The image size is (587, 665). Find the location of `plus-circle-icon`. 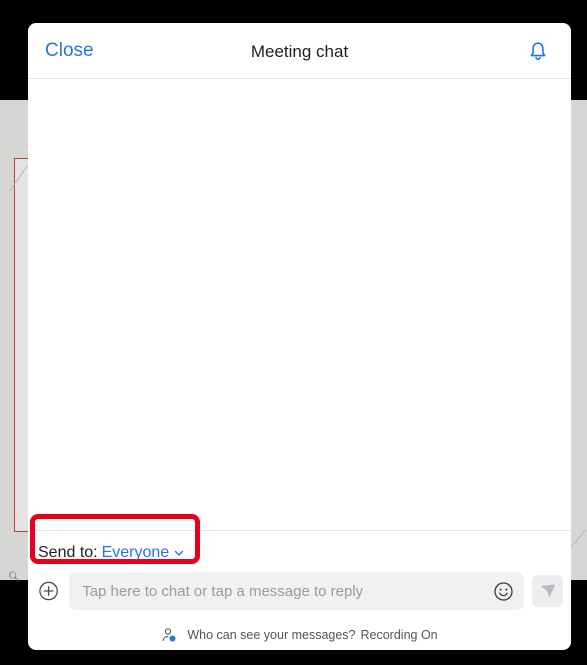

plus-circle-icon is located at coordinates (48, 591).